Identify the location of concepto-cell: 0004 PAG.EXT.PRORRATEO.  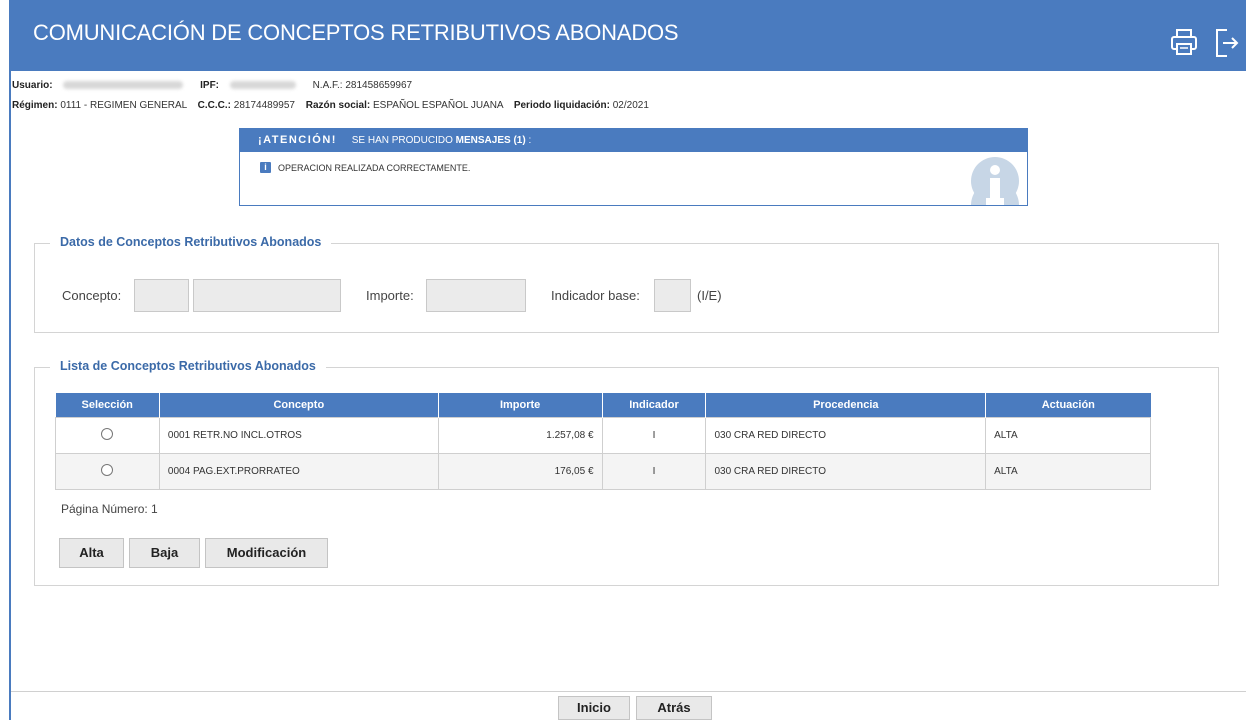
(298, 471).